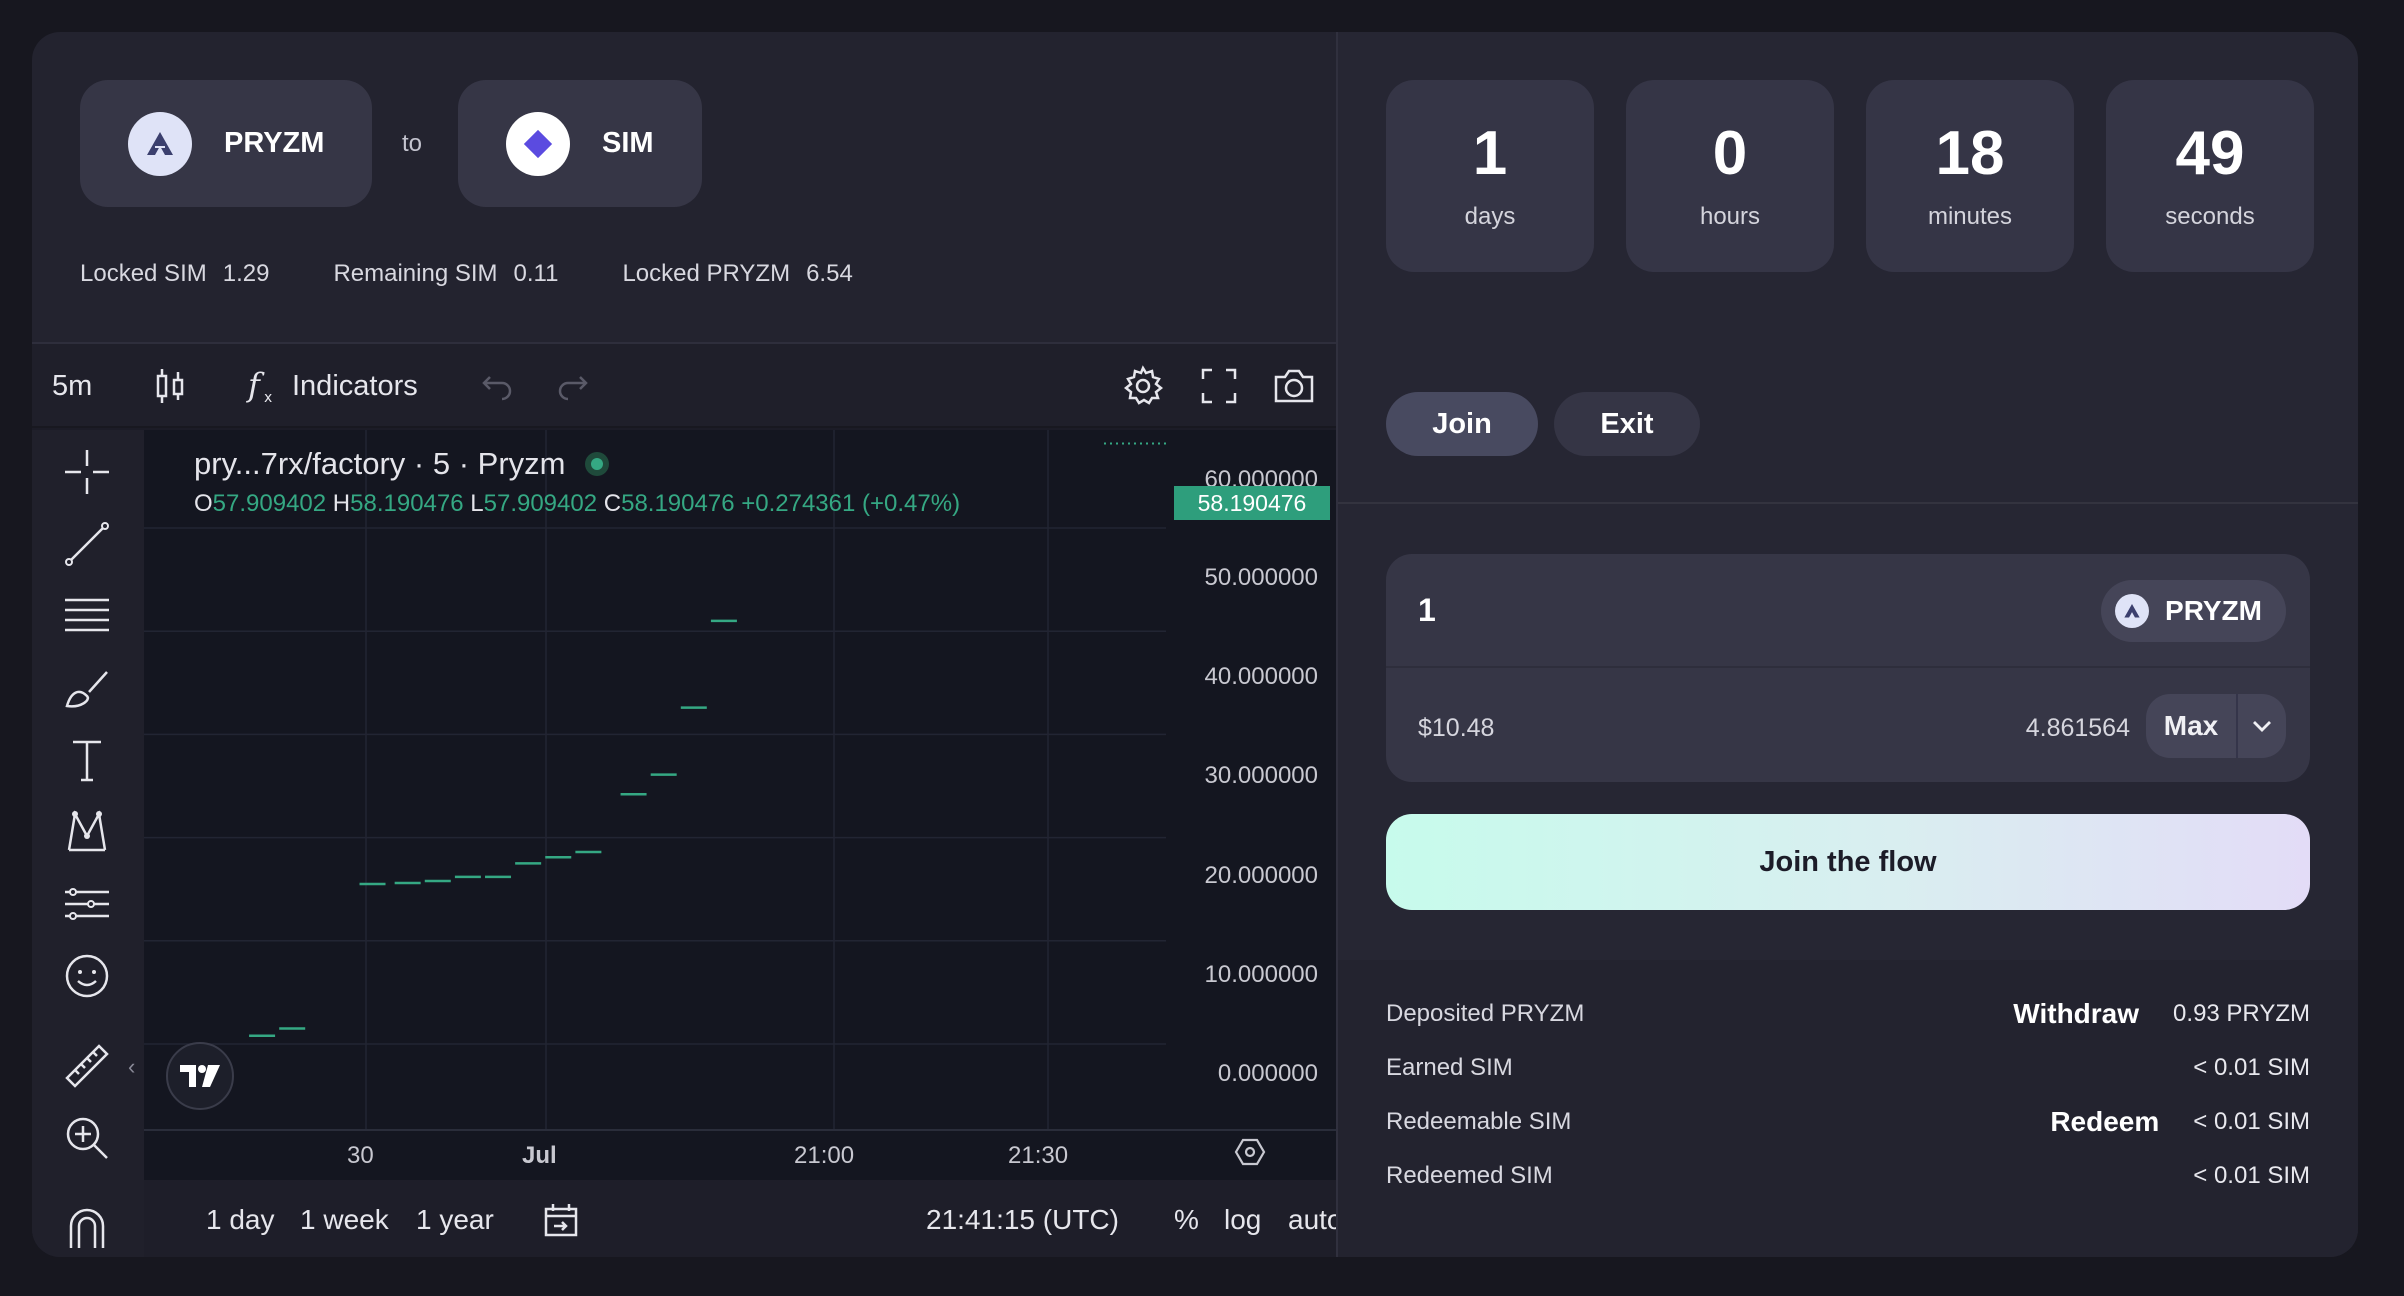 The height and width of the screenshot is (1296, 2404). What do you see at coordinates (1848, 503) in the screenshot?
I see `divider` at bounding box center [1848, 503].